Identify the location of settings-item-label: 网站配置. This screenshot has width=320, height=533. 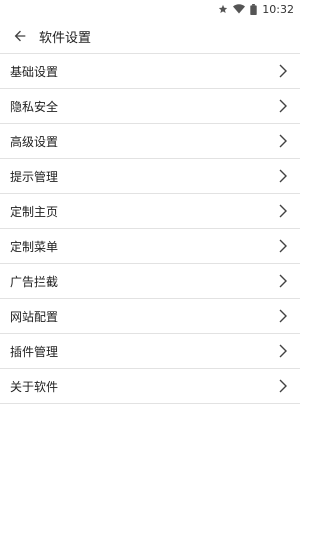
(34, 316).